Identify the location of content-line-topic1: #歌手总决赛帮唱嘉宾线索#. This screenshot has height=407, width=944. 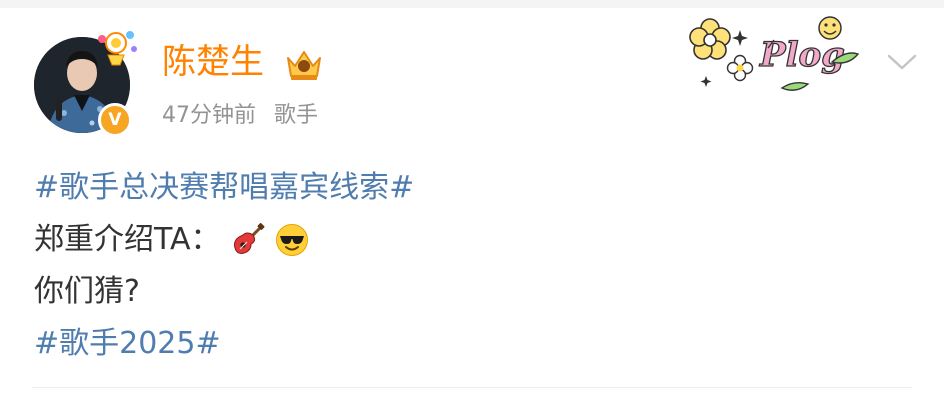
(224, 188).